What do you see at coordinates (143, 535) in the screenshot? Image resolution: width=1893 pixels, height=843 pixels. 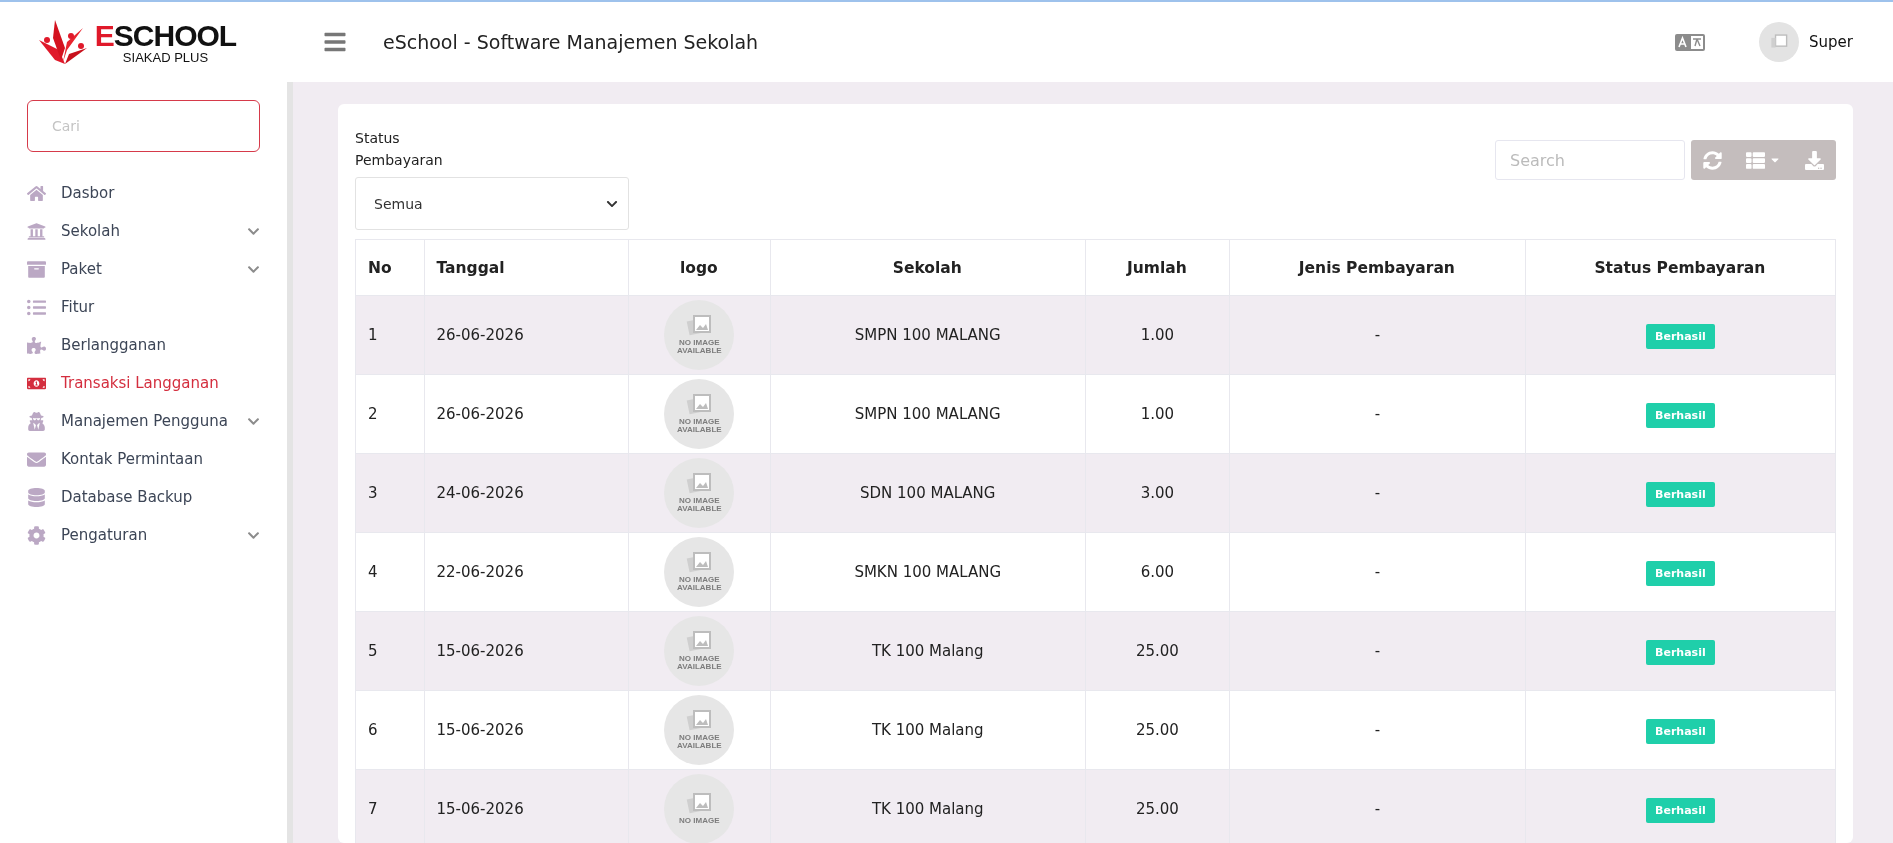 I see `sidebar-item: Pengaturan` at bounding box center [143, 535].